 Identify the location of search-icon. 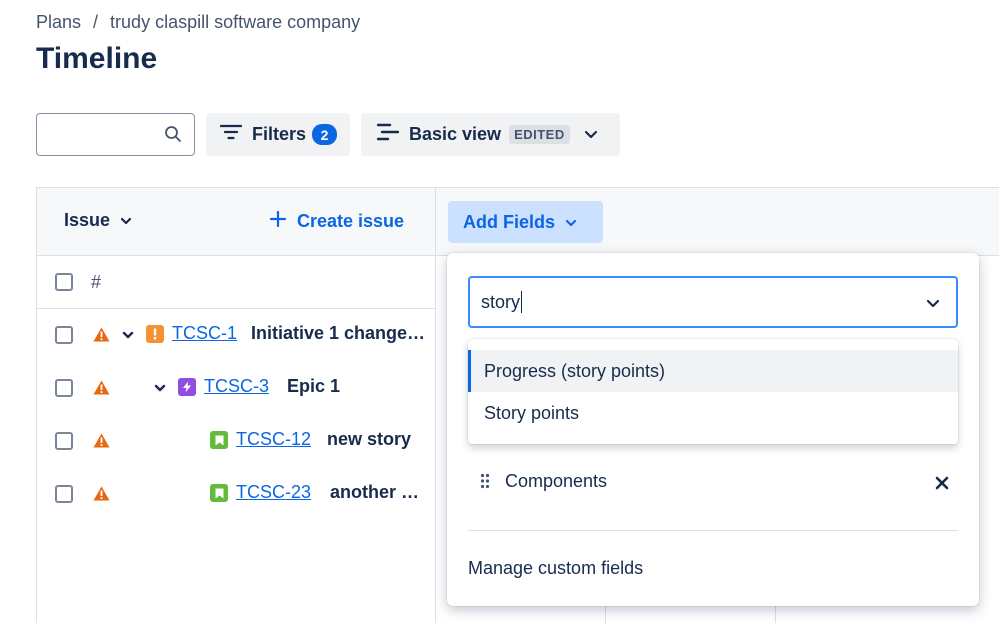
(173, 136).